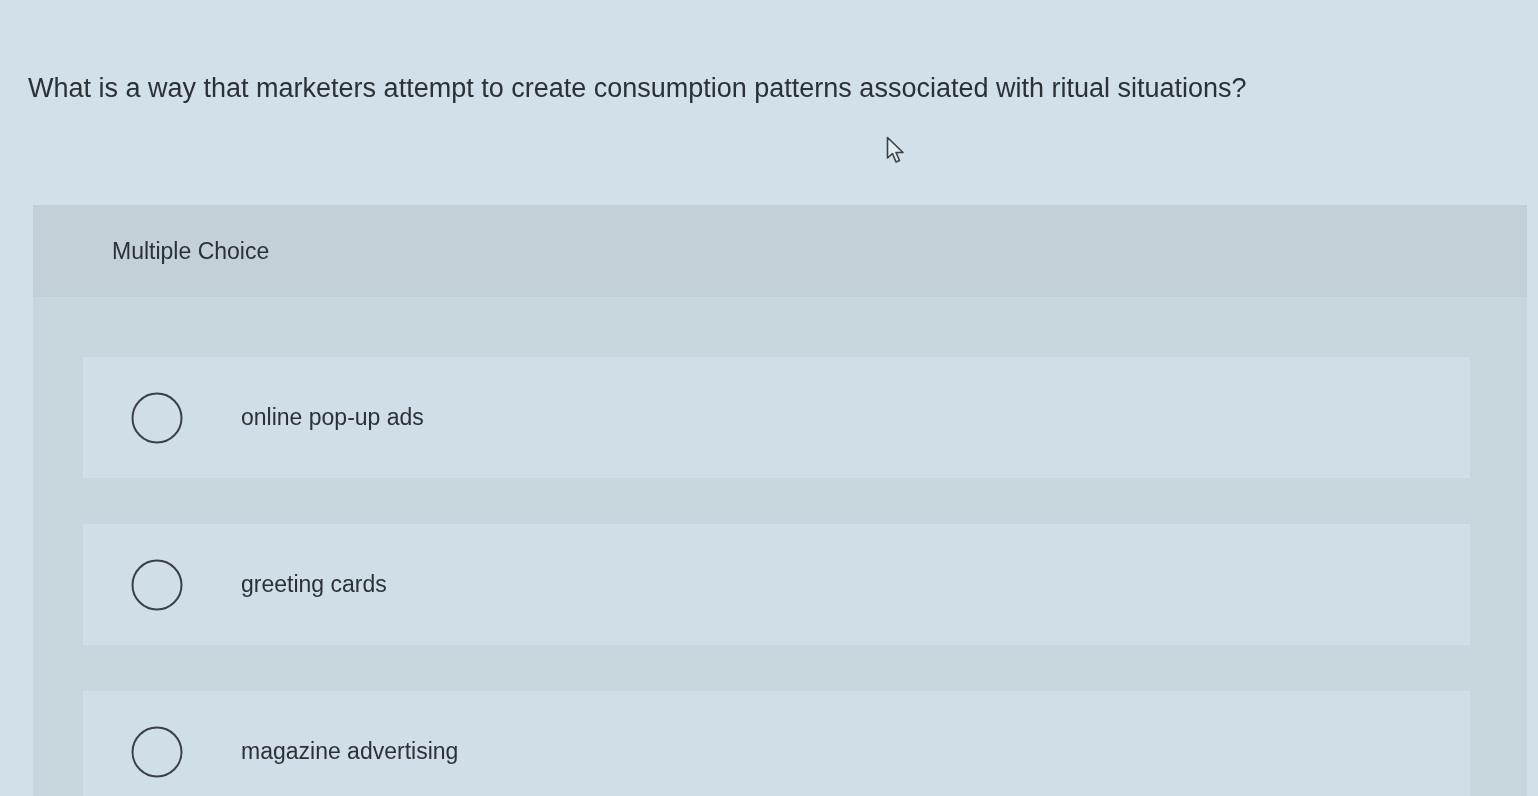 The image size is (1538, 796). What do you see at coordinates (350, 751) in the screenshot?
I see `option-label: magazine advertising` at bounding box center [350, 751].